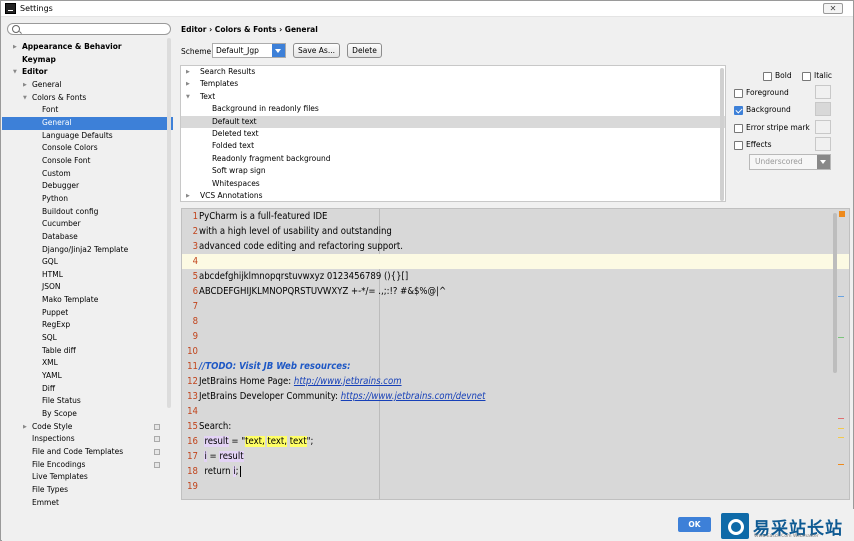 The image size is (854, 541). What do you see at coordinates (738, 93) in the screenshot?
I see `foreground-checkbox` at bounding box center [738, 93].